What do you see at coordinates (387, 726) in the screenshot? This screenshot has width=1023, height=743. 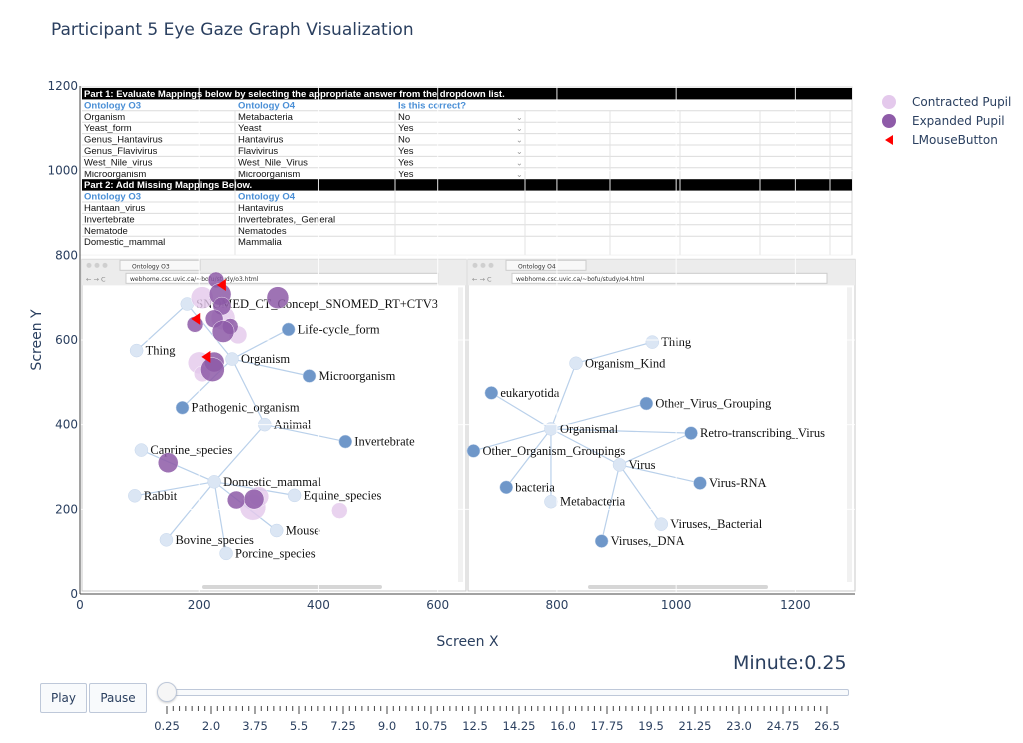 I see `slider-tick-label: 9.0` at bounding box center [387, 726].